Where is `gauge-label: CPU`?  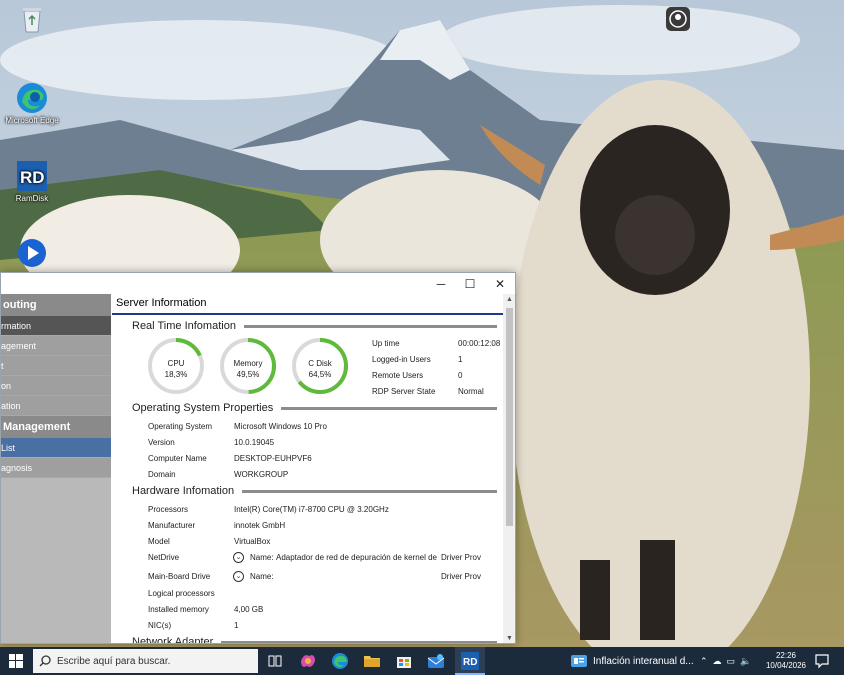 gauge-label: CPU is located at coordinates (176, 363).